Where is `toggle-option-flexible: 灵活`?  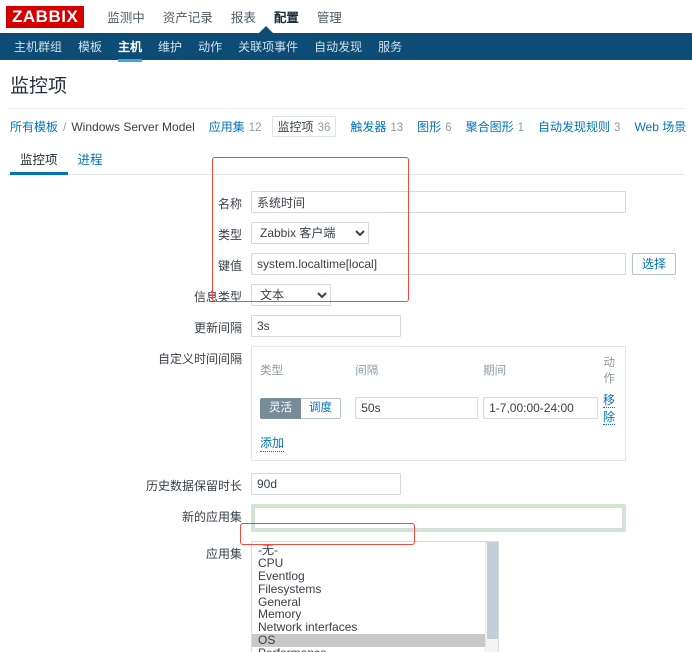 toggle-option-flexible: 灵活 is located at coordinates (280, 408).